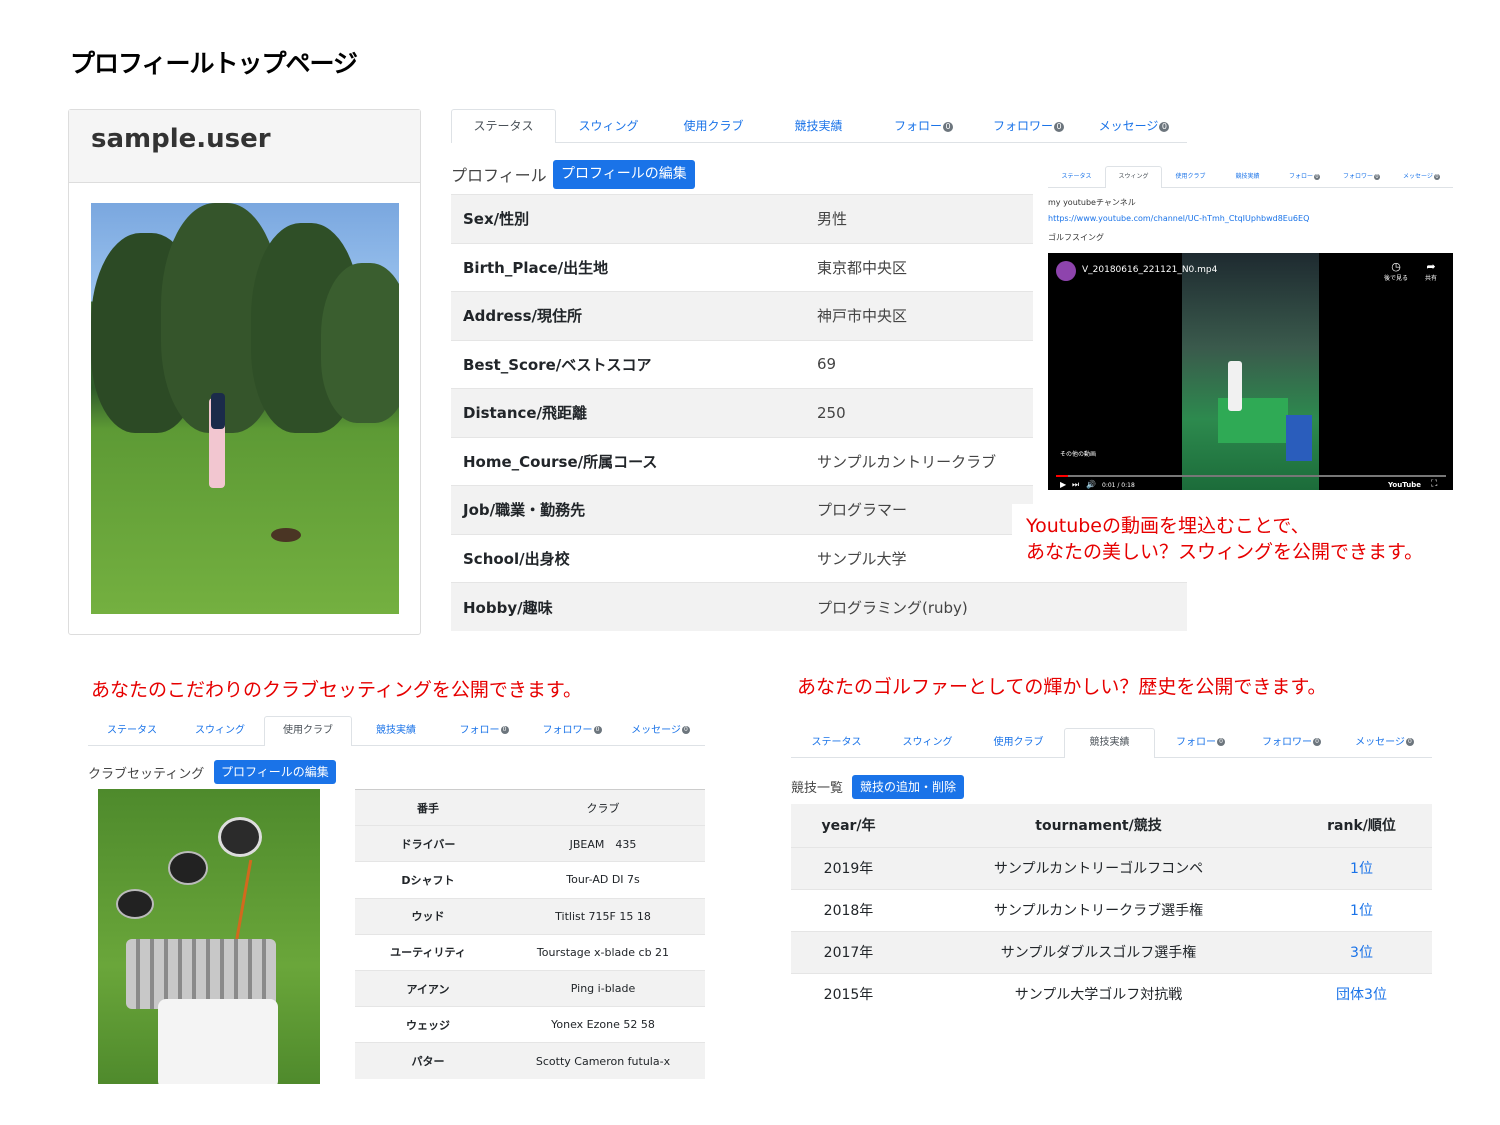 This screenshot has width=1500, height=1125. I want to click on results-header-tournament: tournament/競技, so click(1098, 825).